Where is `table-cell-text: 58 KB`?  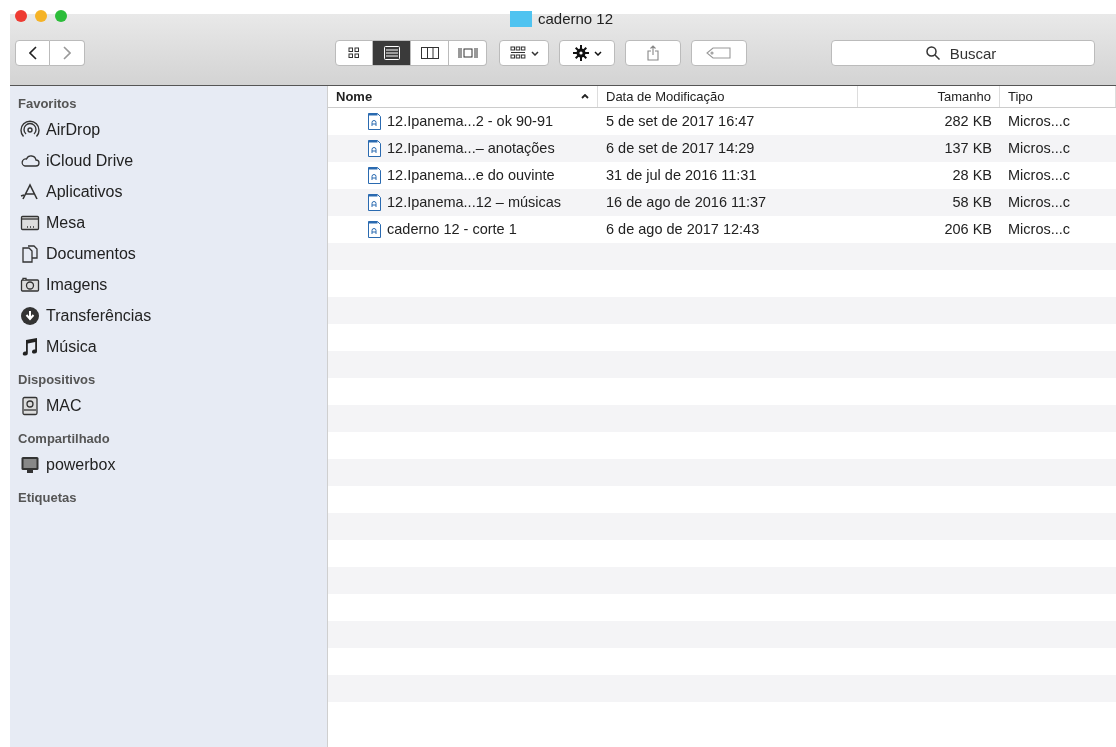
table-cell-text: 58 KB is located at coordinates (972, 202).